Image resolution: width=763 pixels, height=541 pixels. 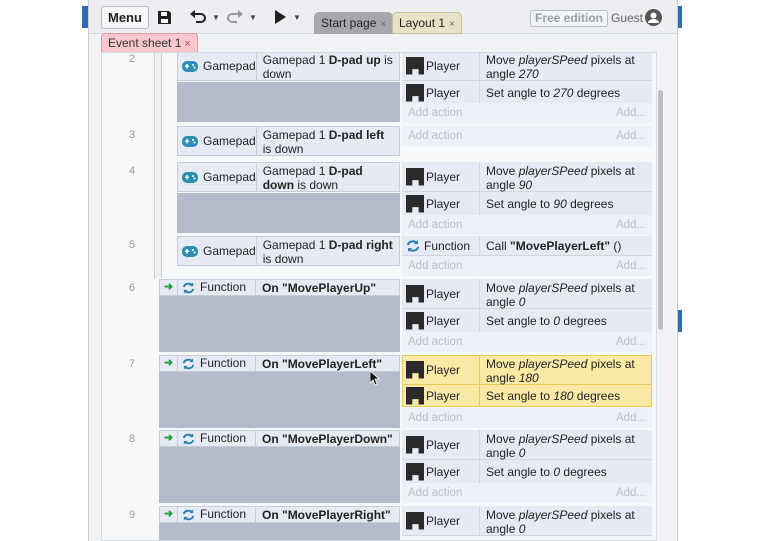 I want to click on tab-start-page: Start page ×, so click(x=354, y=23).